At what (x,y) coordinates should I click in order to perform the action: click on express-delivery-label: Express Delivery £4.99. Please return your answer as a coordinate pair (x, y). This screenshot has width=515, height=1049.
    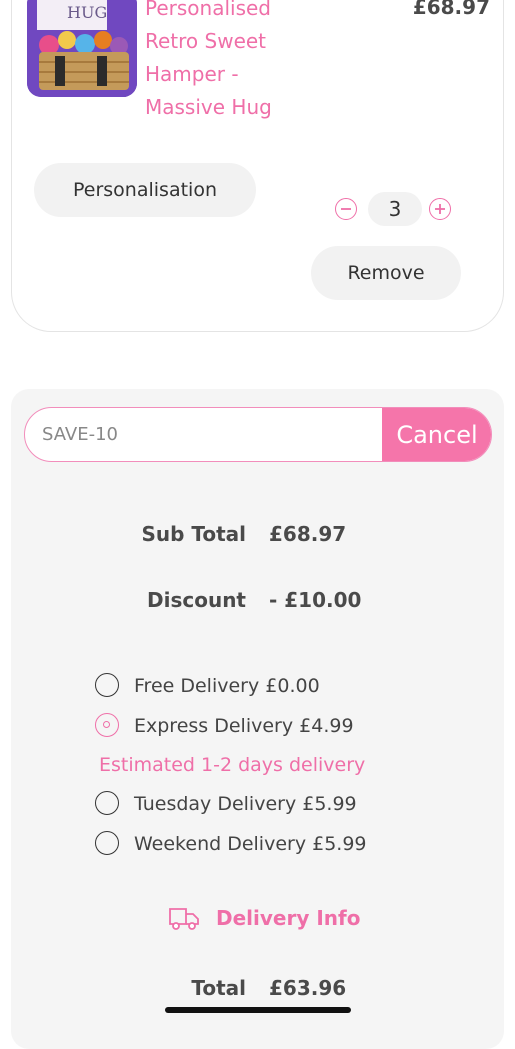
    Looking at the image, I should click on (244, 726).